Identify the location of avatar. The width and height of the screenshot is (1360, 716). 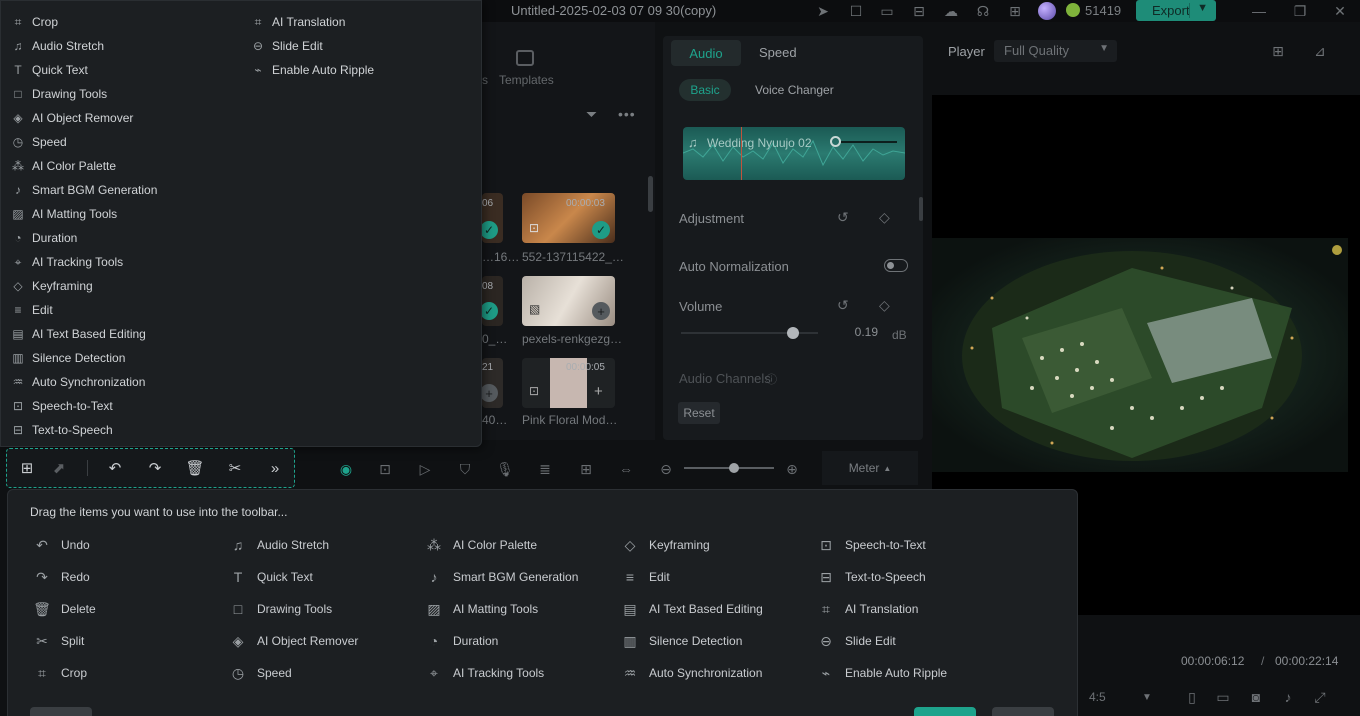
(1047, 11).